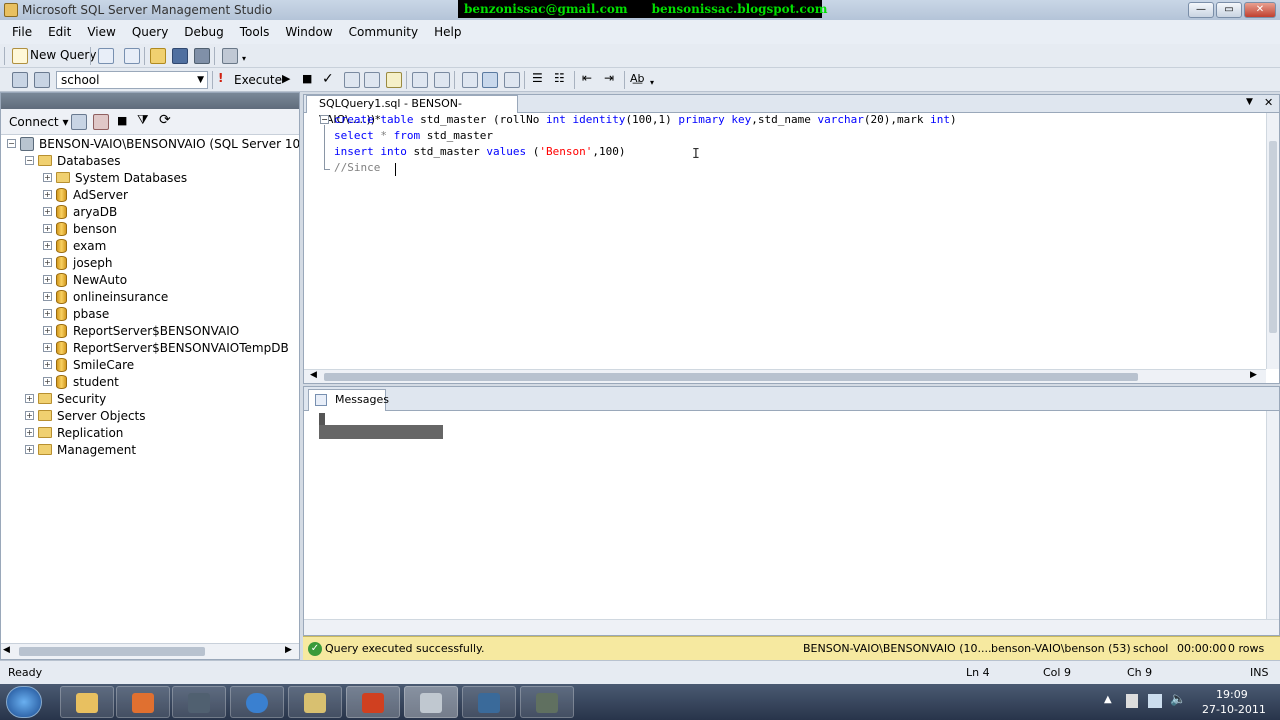 This screenshot has height=720, width=1280. Describe the element at coordinates (1229, 10) in the screenshot. I see `maximize-button: ▭` at that location.